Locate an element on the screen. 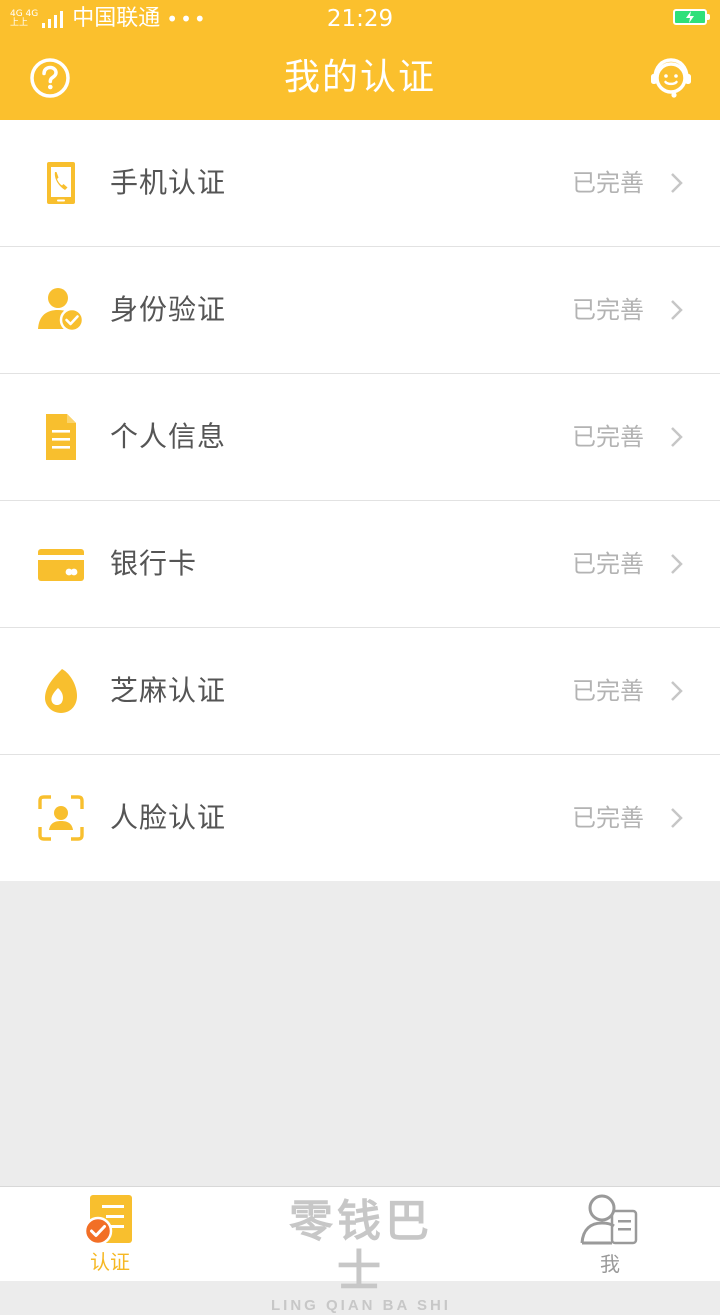 Image resolution: width=720 pixels, height=1315 pixels. customer-service-button is located at coordinates (671, 77).